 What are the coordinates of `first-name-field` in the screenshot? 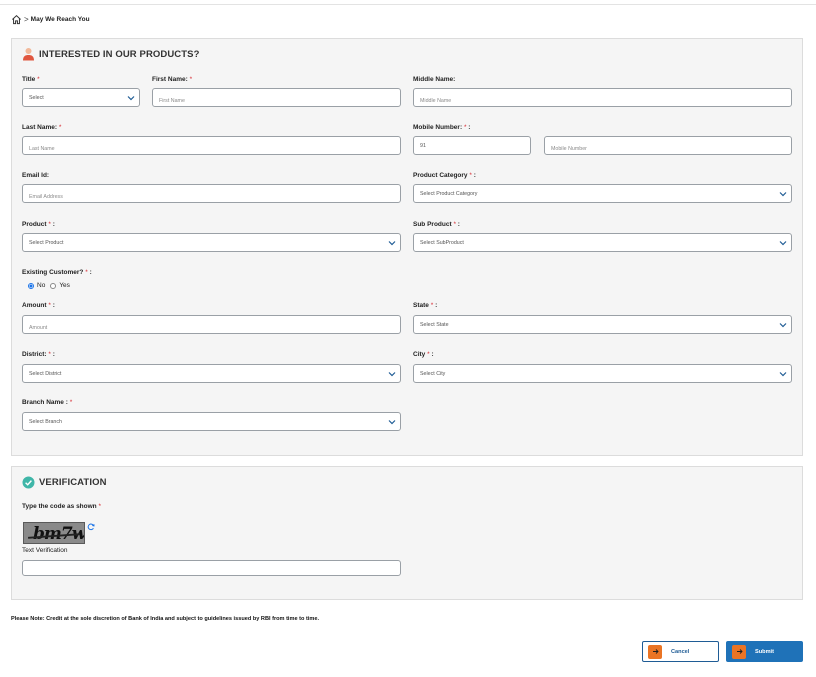 It's located at (276, 99).